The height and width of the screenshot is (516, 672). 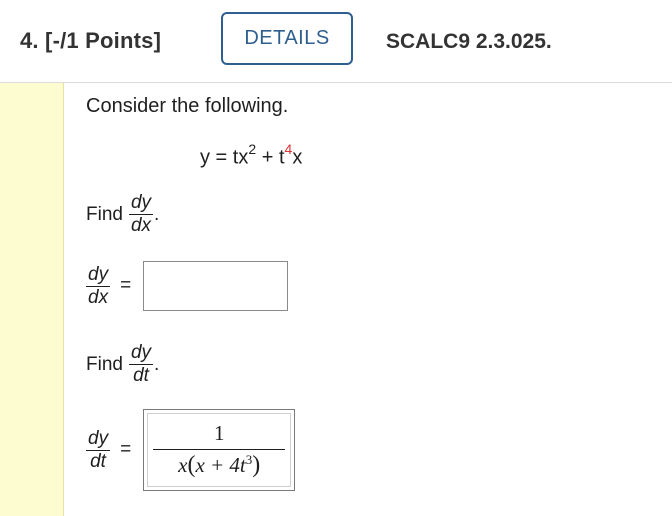 What do you see at coordinates (187, 106) in the screenshot?
I see `problem-prompt: Consider the following.` at bounding box center [187, 106].